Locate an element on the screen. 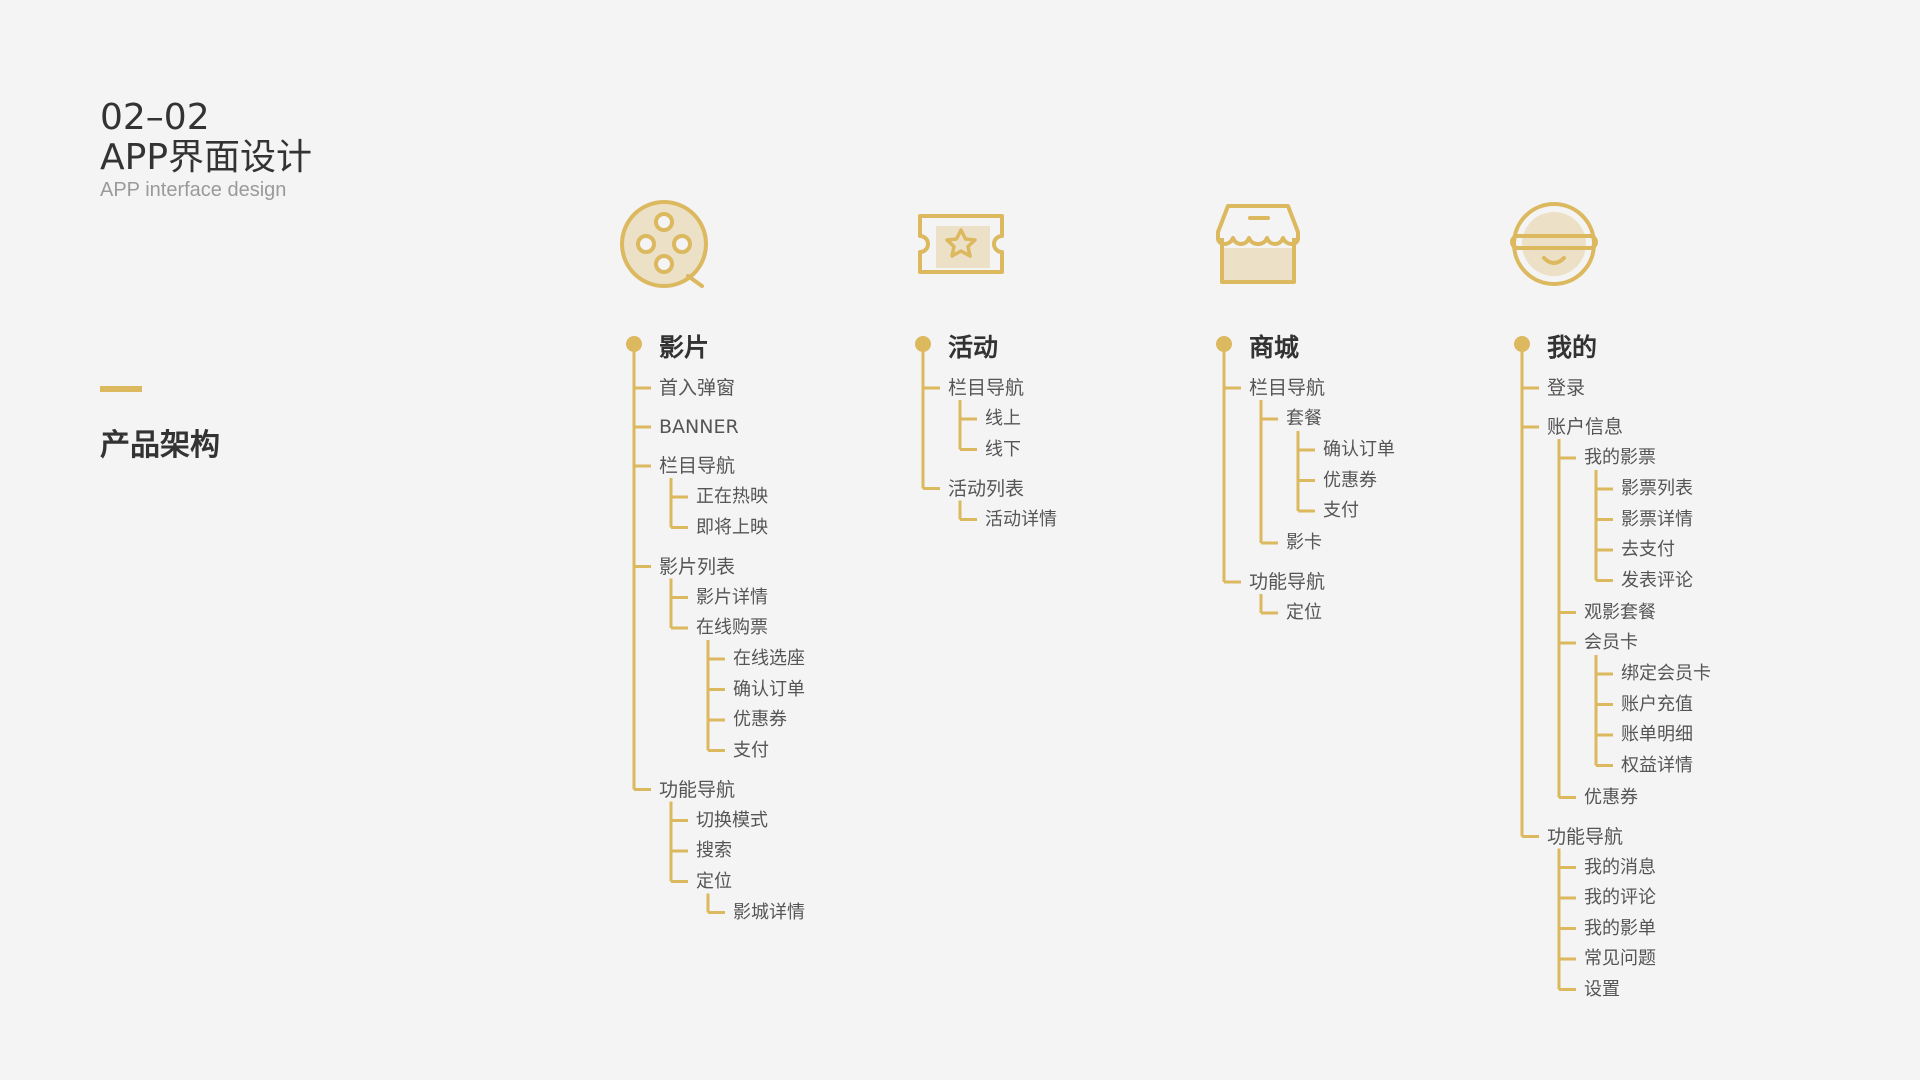 This screenshot has height=1080, width=1920. tree-node: 线下 is located at coordinates (1003, 449).